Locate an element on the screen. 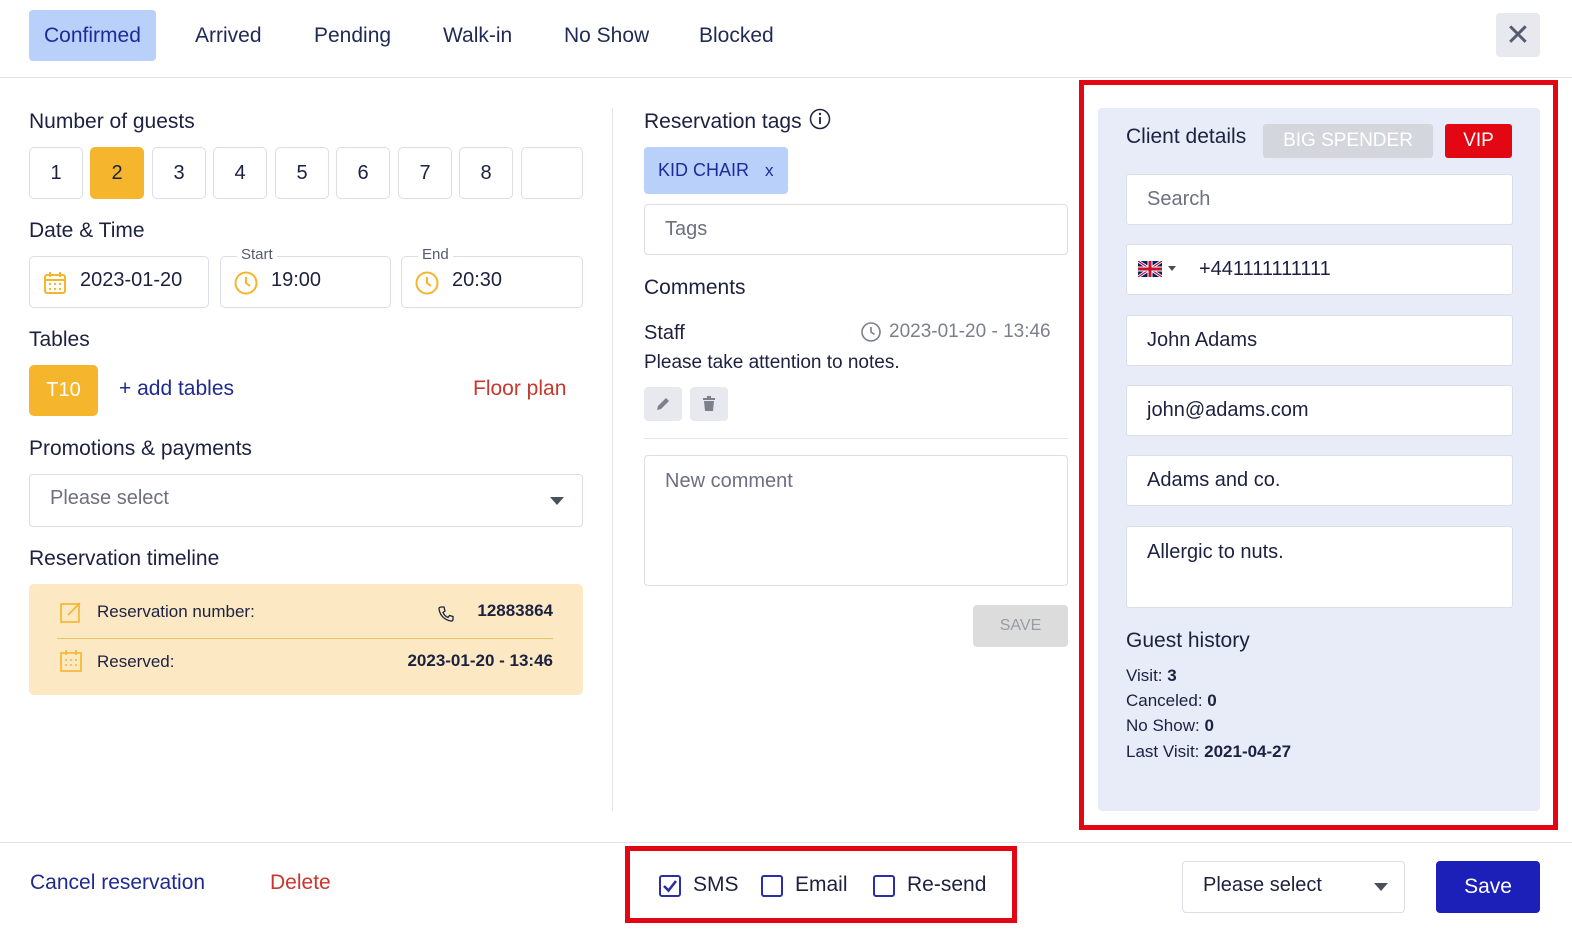 The height and width of the screenshot is (934, 1572). email-label: Email is located at coordinates (821, 884).